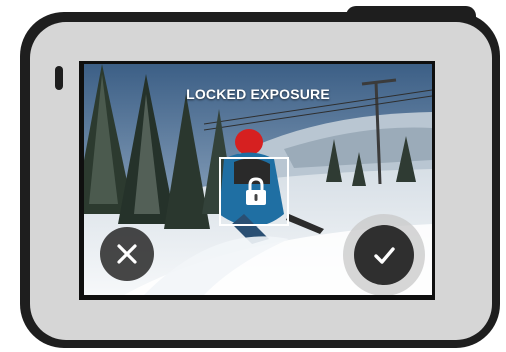 The image size is (506, 352). I want to click on checkmark-icon, so click(384, 255).